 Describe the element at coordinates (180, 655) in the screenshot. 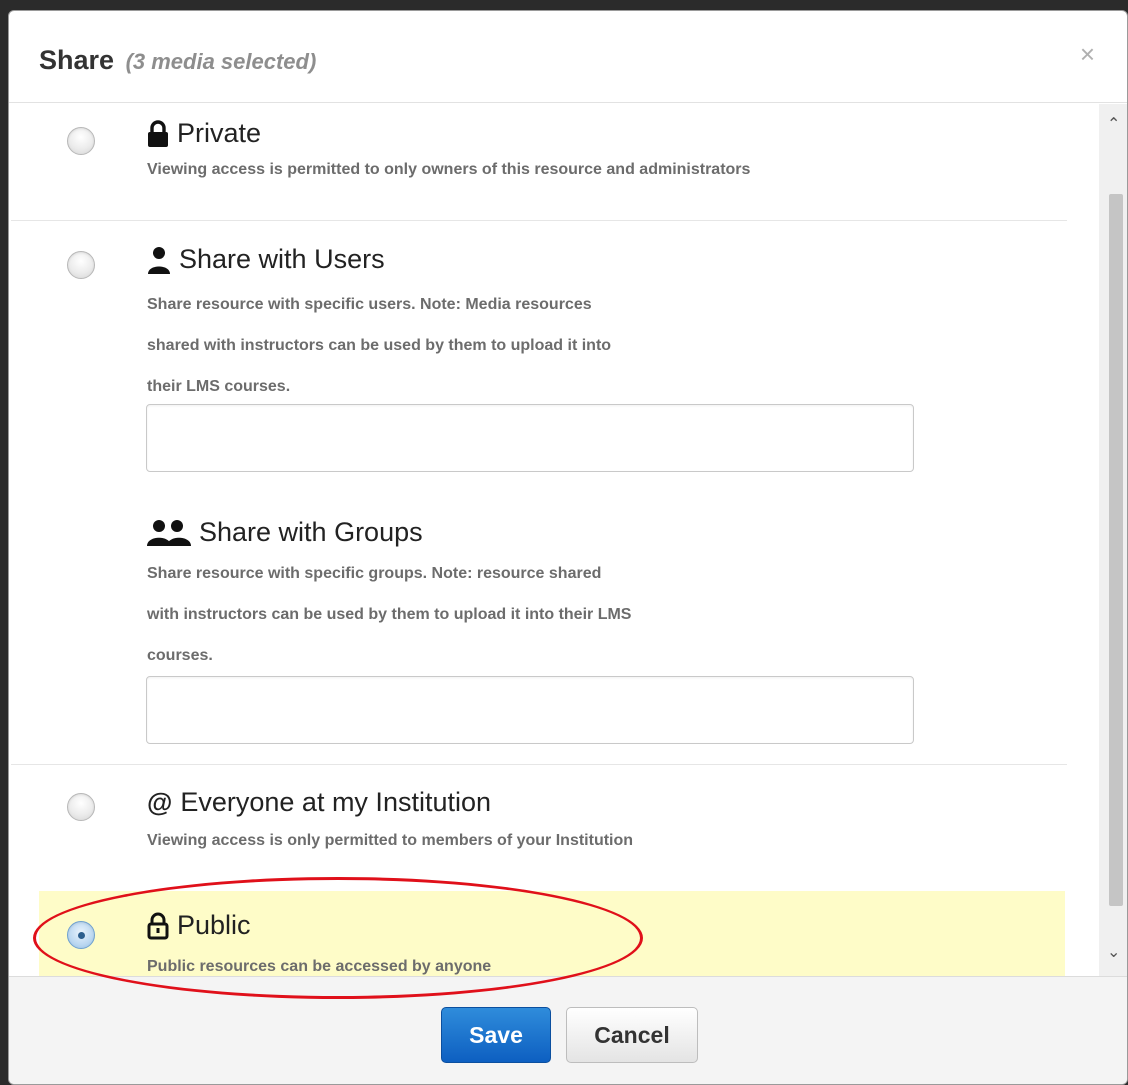

I see `option-groups-description-3: courses.` at that location.